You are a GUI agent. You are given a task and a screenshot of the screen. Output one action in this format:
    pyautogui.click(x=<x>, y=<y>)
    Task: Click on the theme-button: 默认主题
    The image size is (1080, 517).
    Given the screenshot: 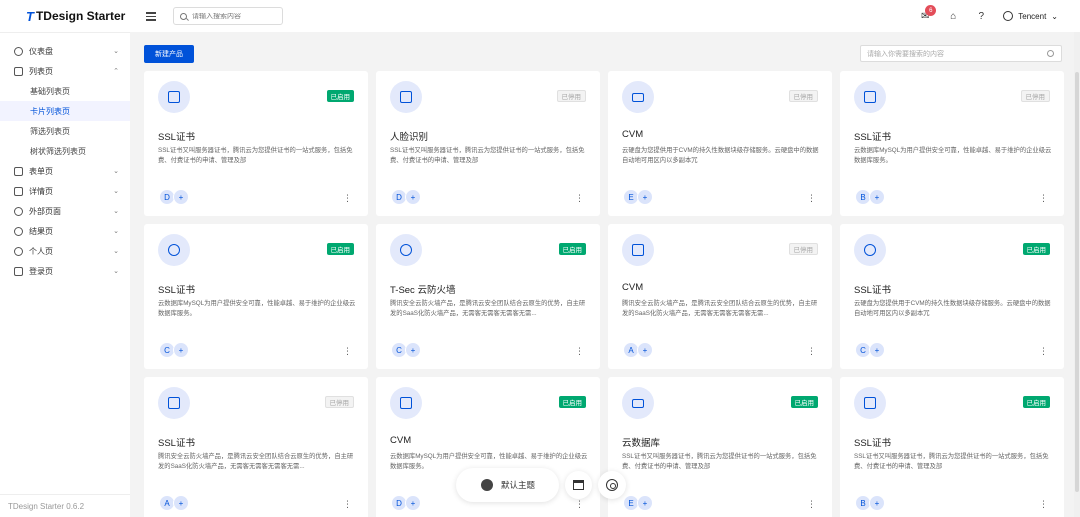 What is the action you would take?
    pyautogui.click(x=507, y=485)
    